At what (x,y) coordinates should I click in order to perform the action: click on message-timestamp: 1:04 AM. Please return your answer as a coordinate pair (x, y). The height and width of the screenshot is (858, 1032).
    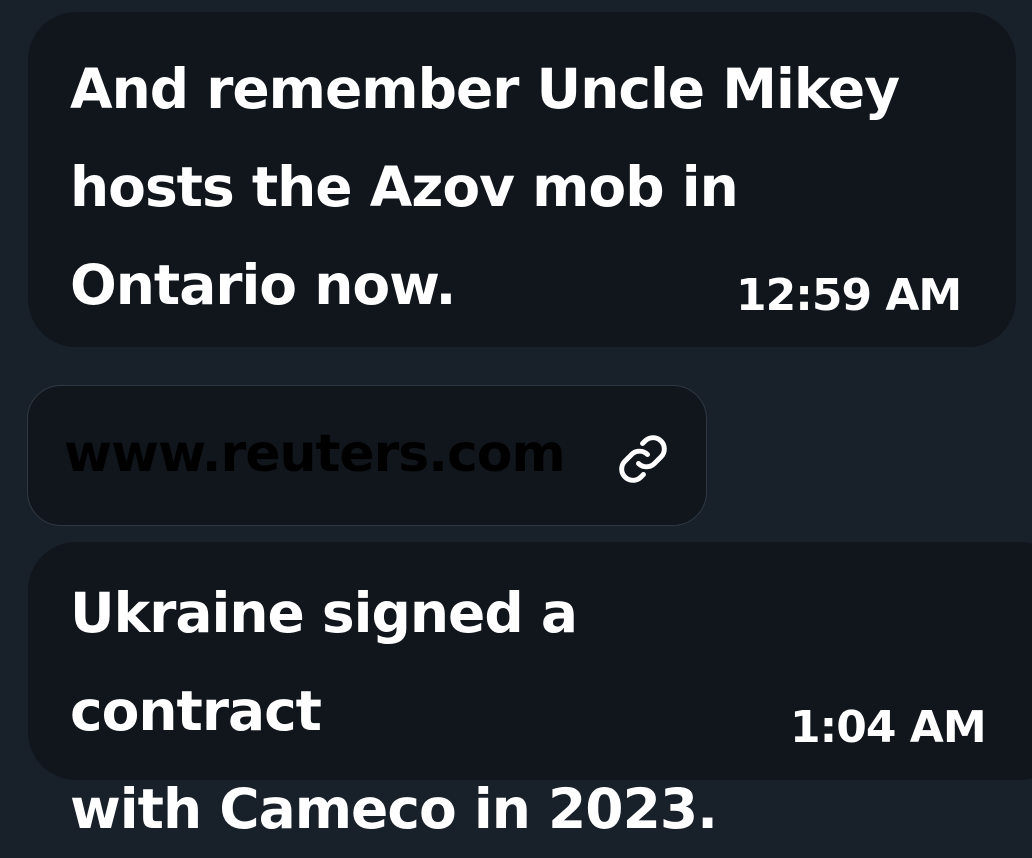
    Looking at the image, I should click on (888, 727).